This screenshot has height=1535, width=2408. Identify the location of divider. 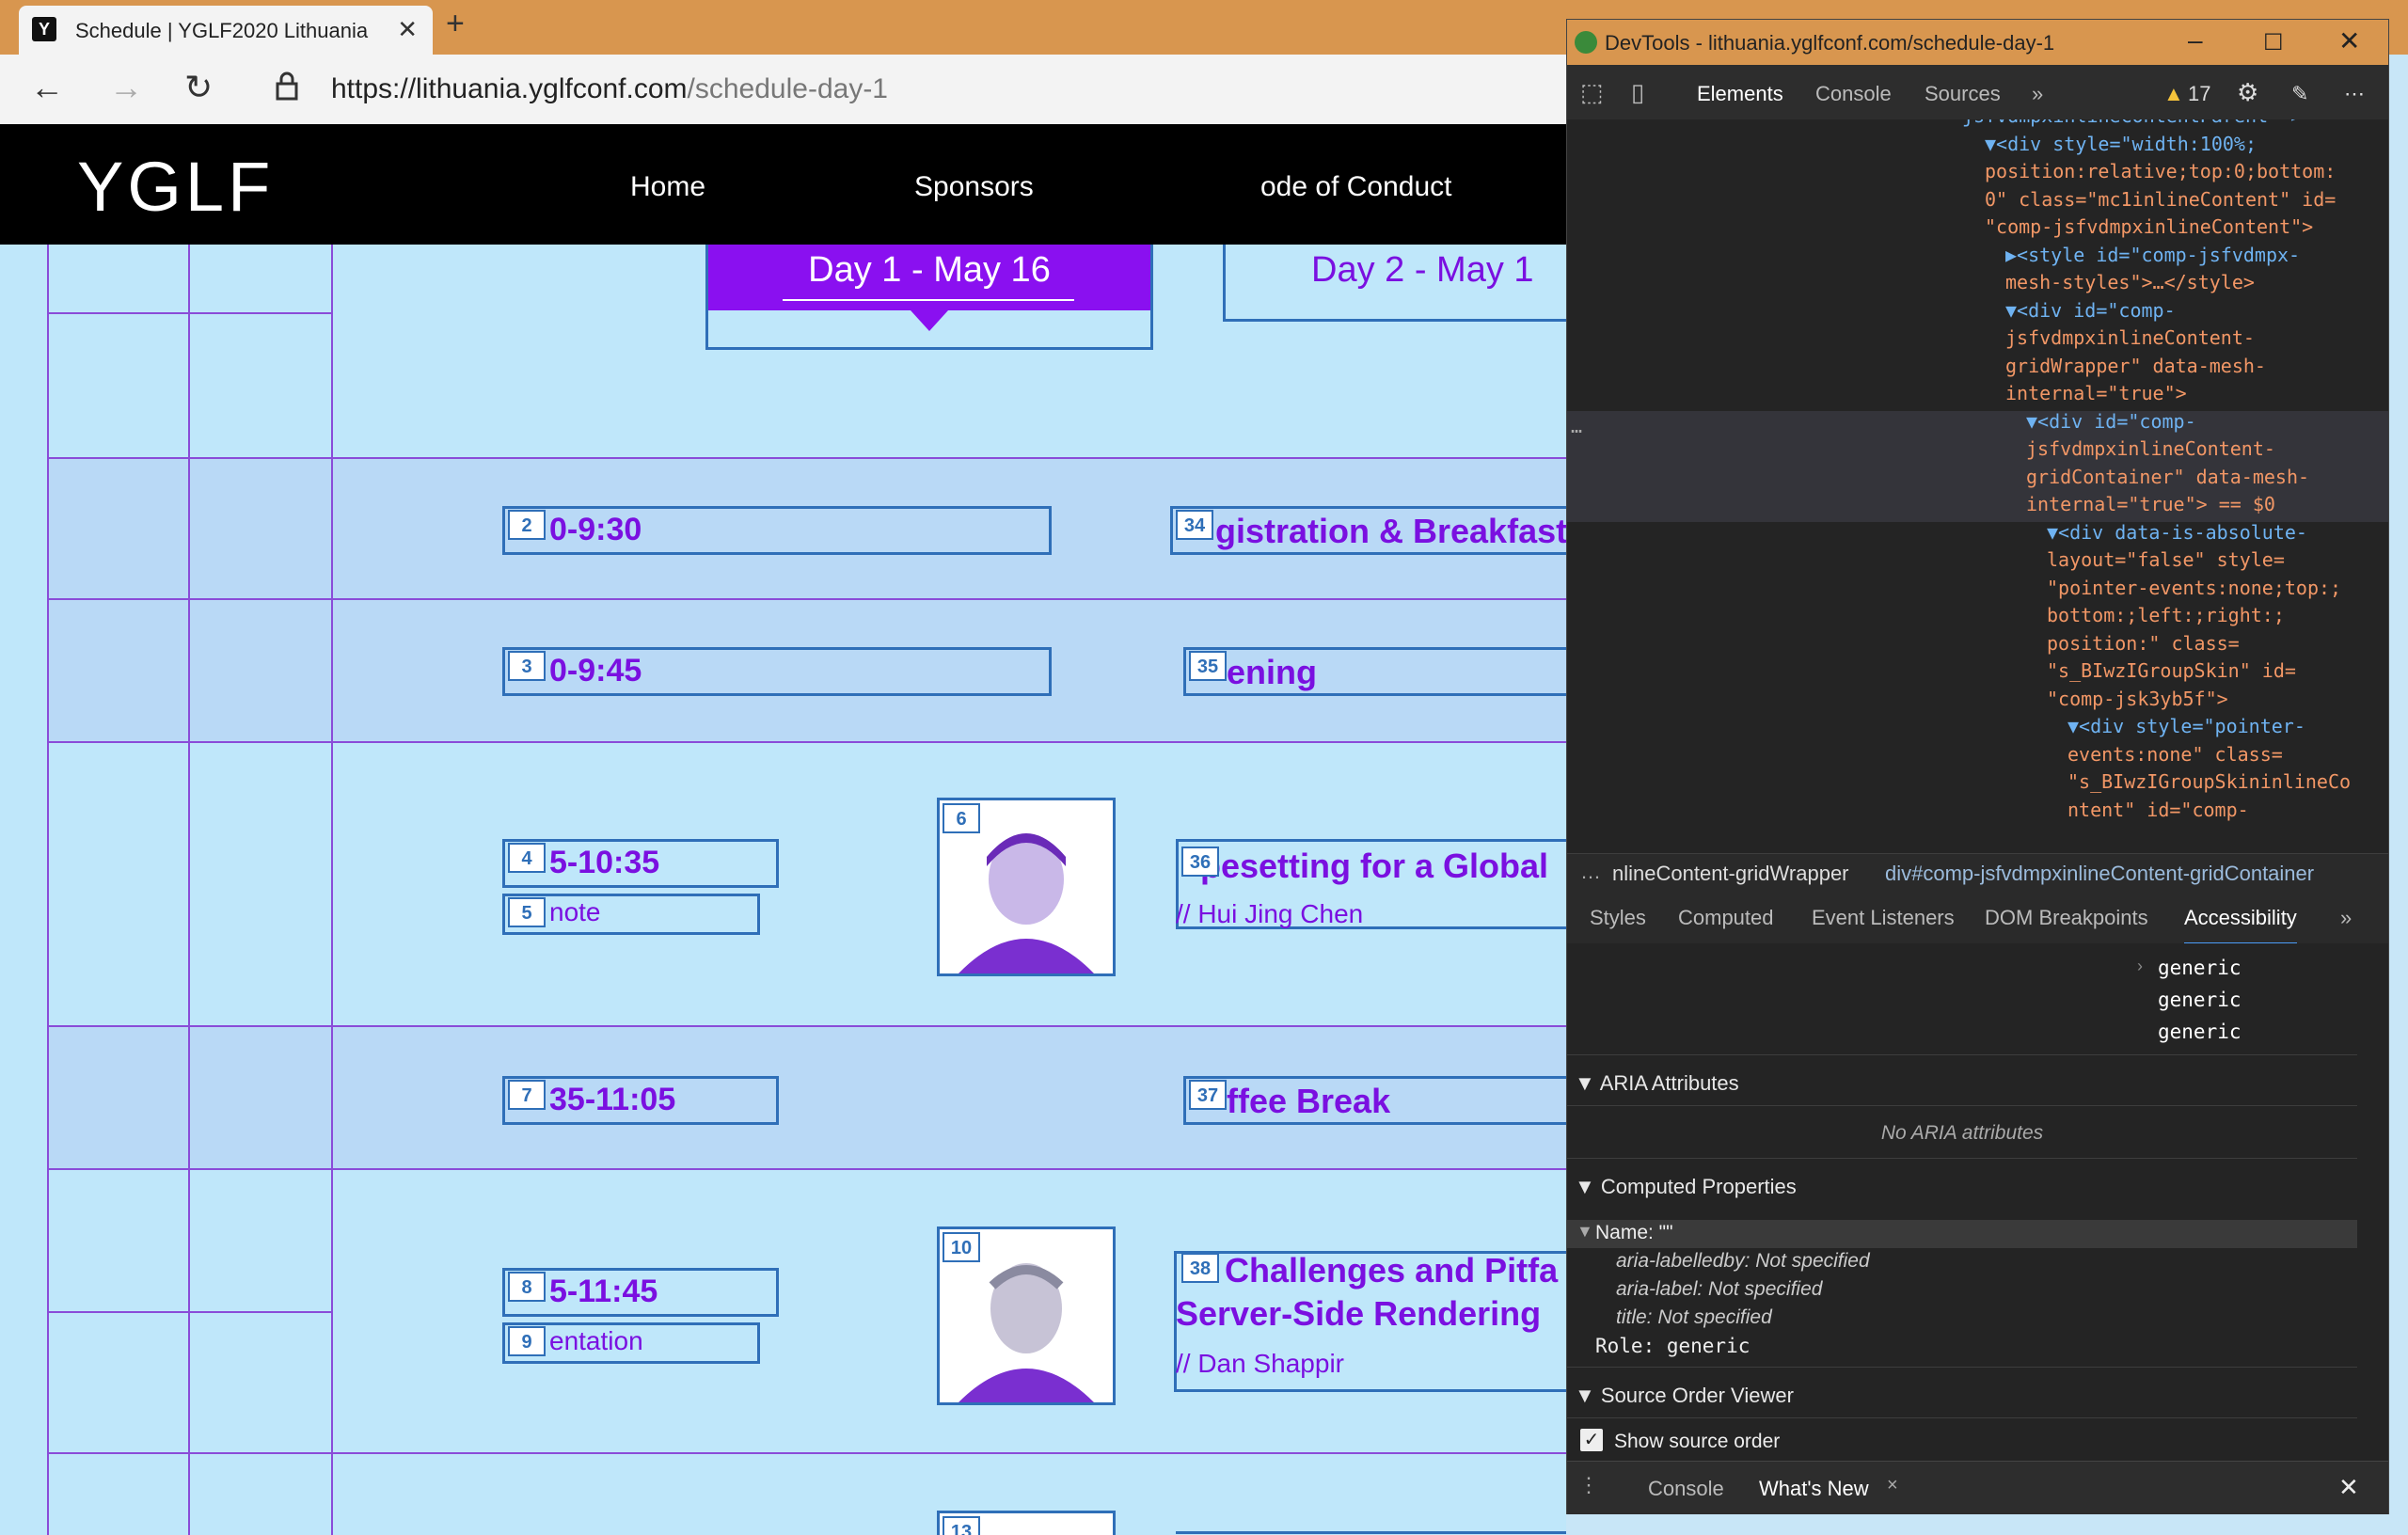
(1962, 1158).